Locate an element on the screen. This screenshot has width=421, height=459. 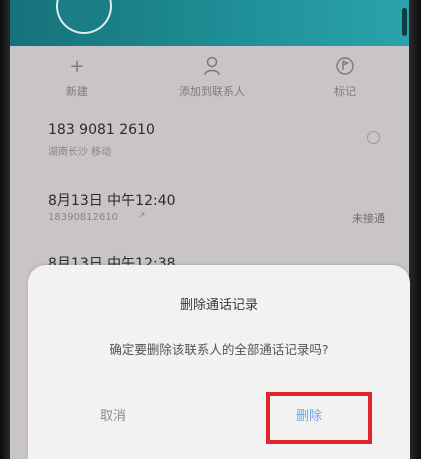
add-to-contacts-label: 添加到联系人 is located at coordinates (212, 91).